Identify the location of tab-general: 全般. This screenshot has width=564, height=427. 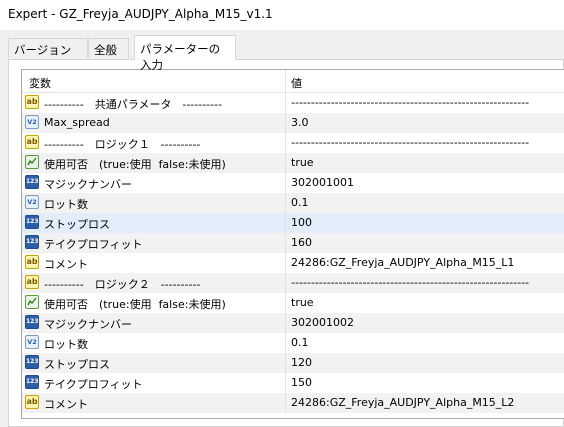
(108, 48).